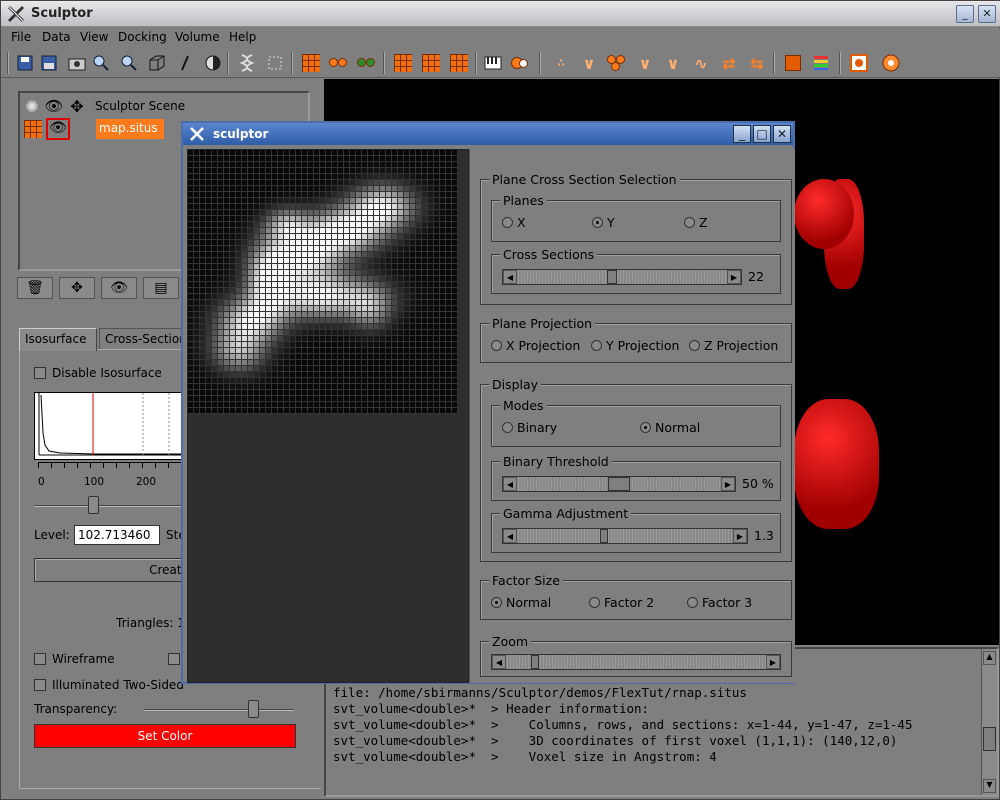  What do you see at coordinates (793, 63) in the screenshot?
I see `orange-square-icon` at bounding box center [793, 63].